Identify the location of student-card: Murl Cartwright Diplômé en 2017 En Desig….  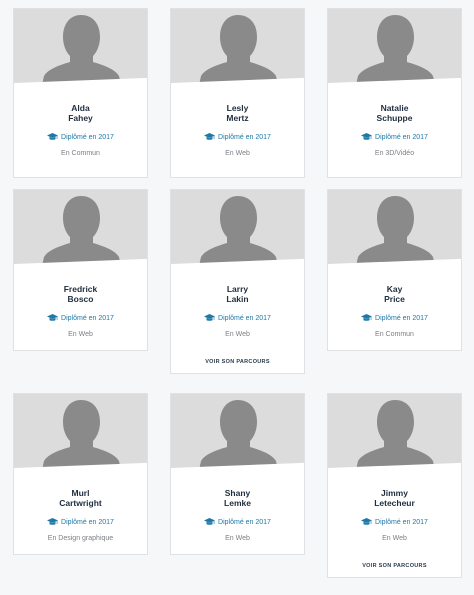
(80, 474).